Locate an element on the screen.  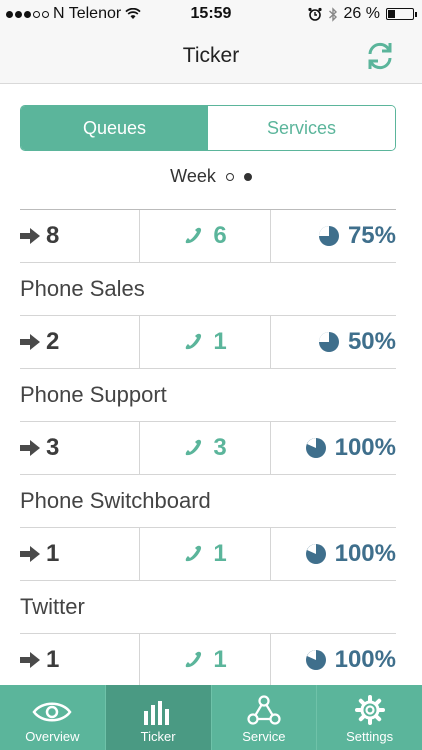
waiting-count: 8 is located at coordinates (53, 235).